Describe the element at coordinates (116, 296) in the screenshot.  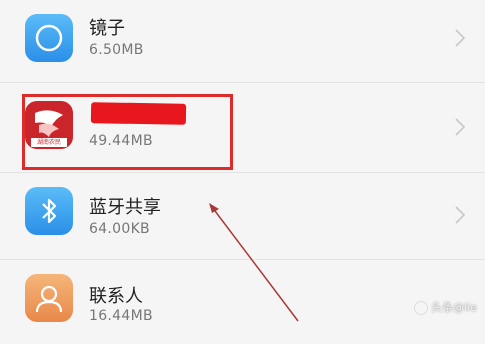
I see `app-name: 联系人` at that location.